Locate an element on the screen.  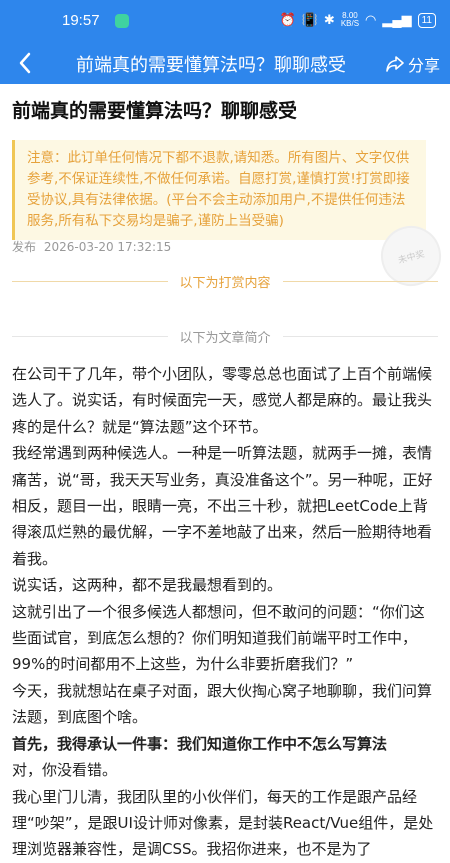
share-icon is located at coordinates (395, 64).